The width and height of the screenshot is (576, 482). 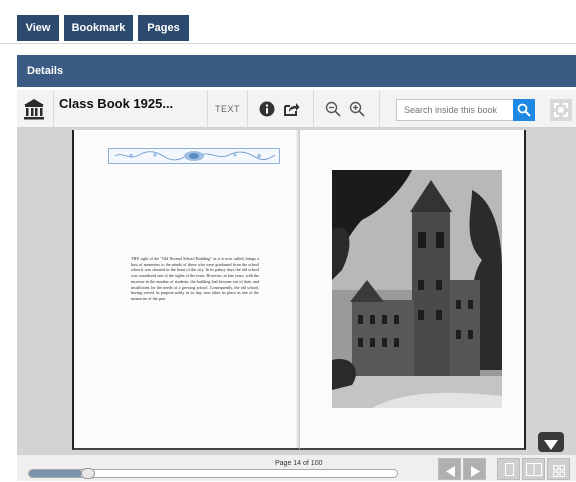 I want to click on fullscreen-button, so click(x=561, y=110).